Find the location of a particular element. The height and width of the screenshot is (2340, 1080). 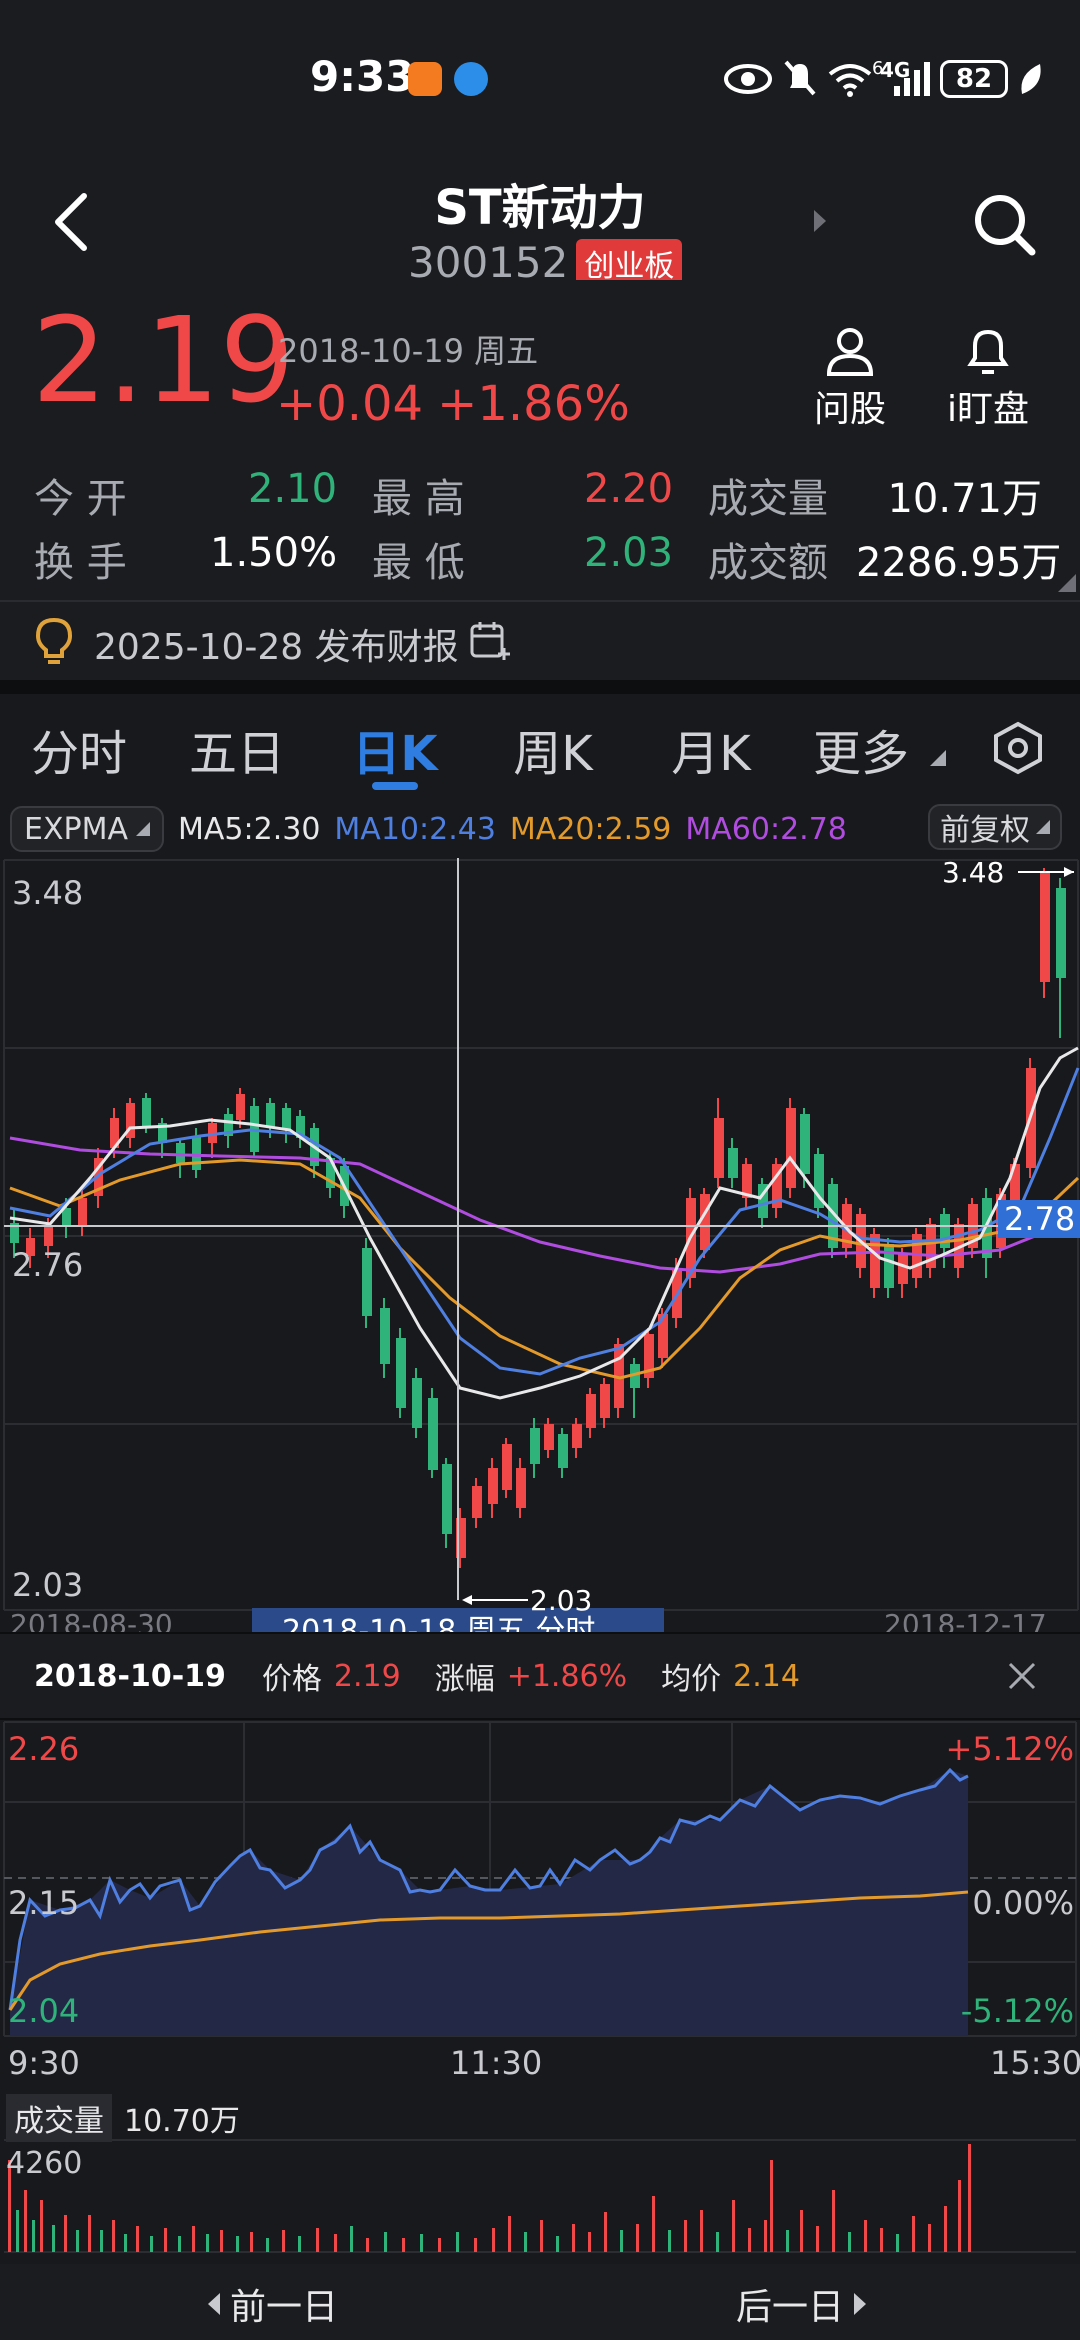

tab-intraday: 分时 is located at coordinates (79, 749).